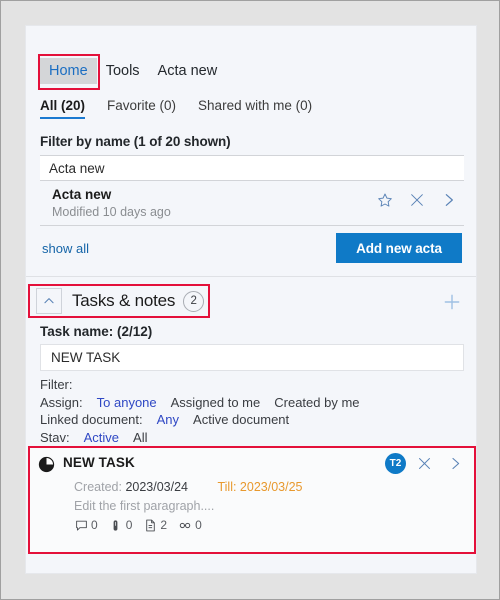 The image size is (500, 600). I want to click on attachment-icon, so click(116, 525).